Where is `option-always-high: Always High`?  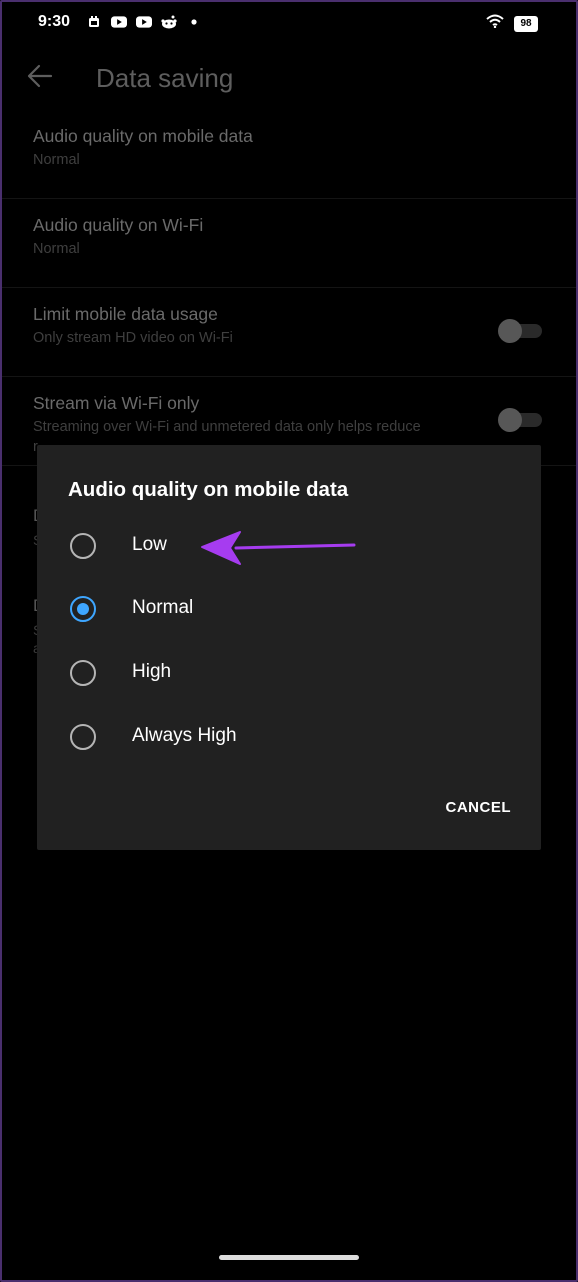
option-always-high: Always High is located at coordinates (289, 736).